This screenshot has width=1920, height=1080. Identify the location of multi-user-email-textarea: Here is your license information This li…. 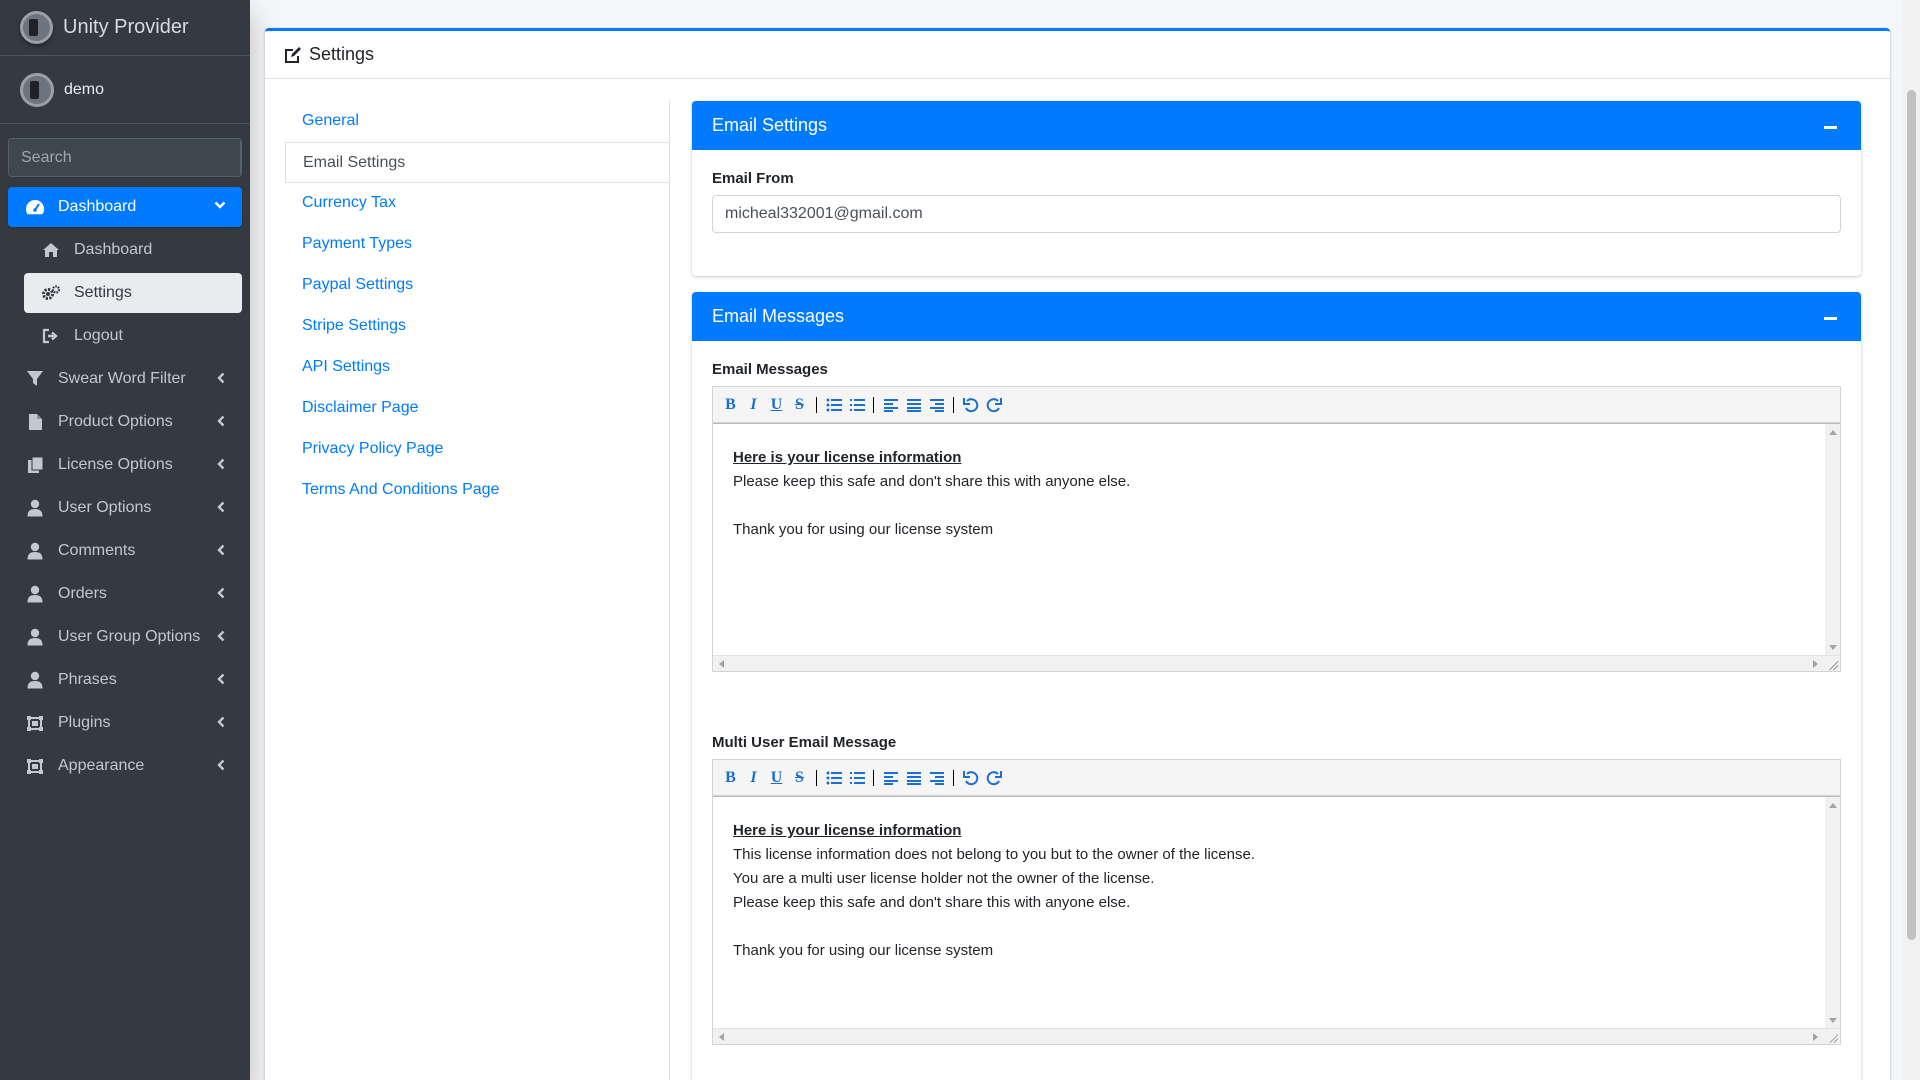
(1276, 912).